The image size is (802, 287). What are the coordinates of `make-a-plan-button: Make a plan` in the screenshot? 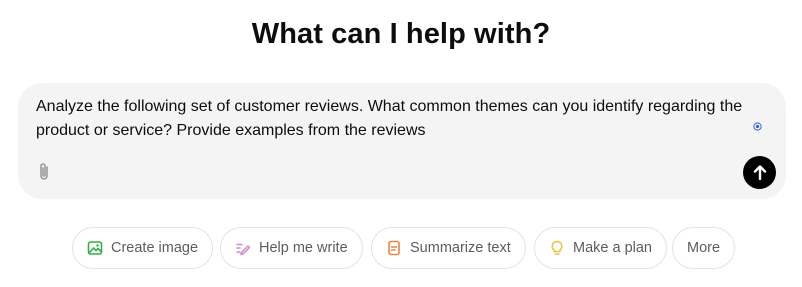 It's located at (600, 248).